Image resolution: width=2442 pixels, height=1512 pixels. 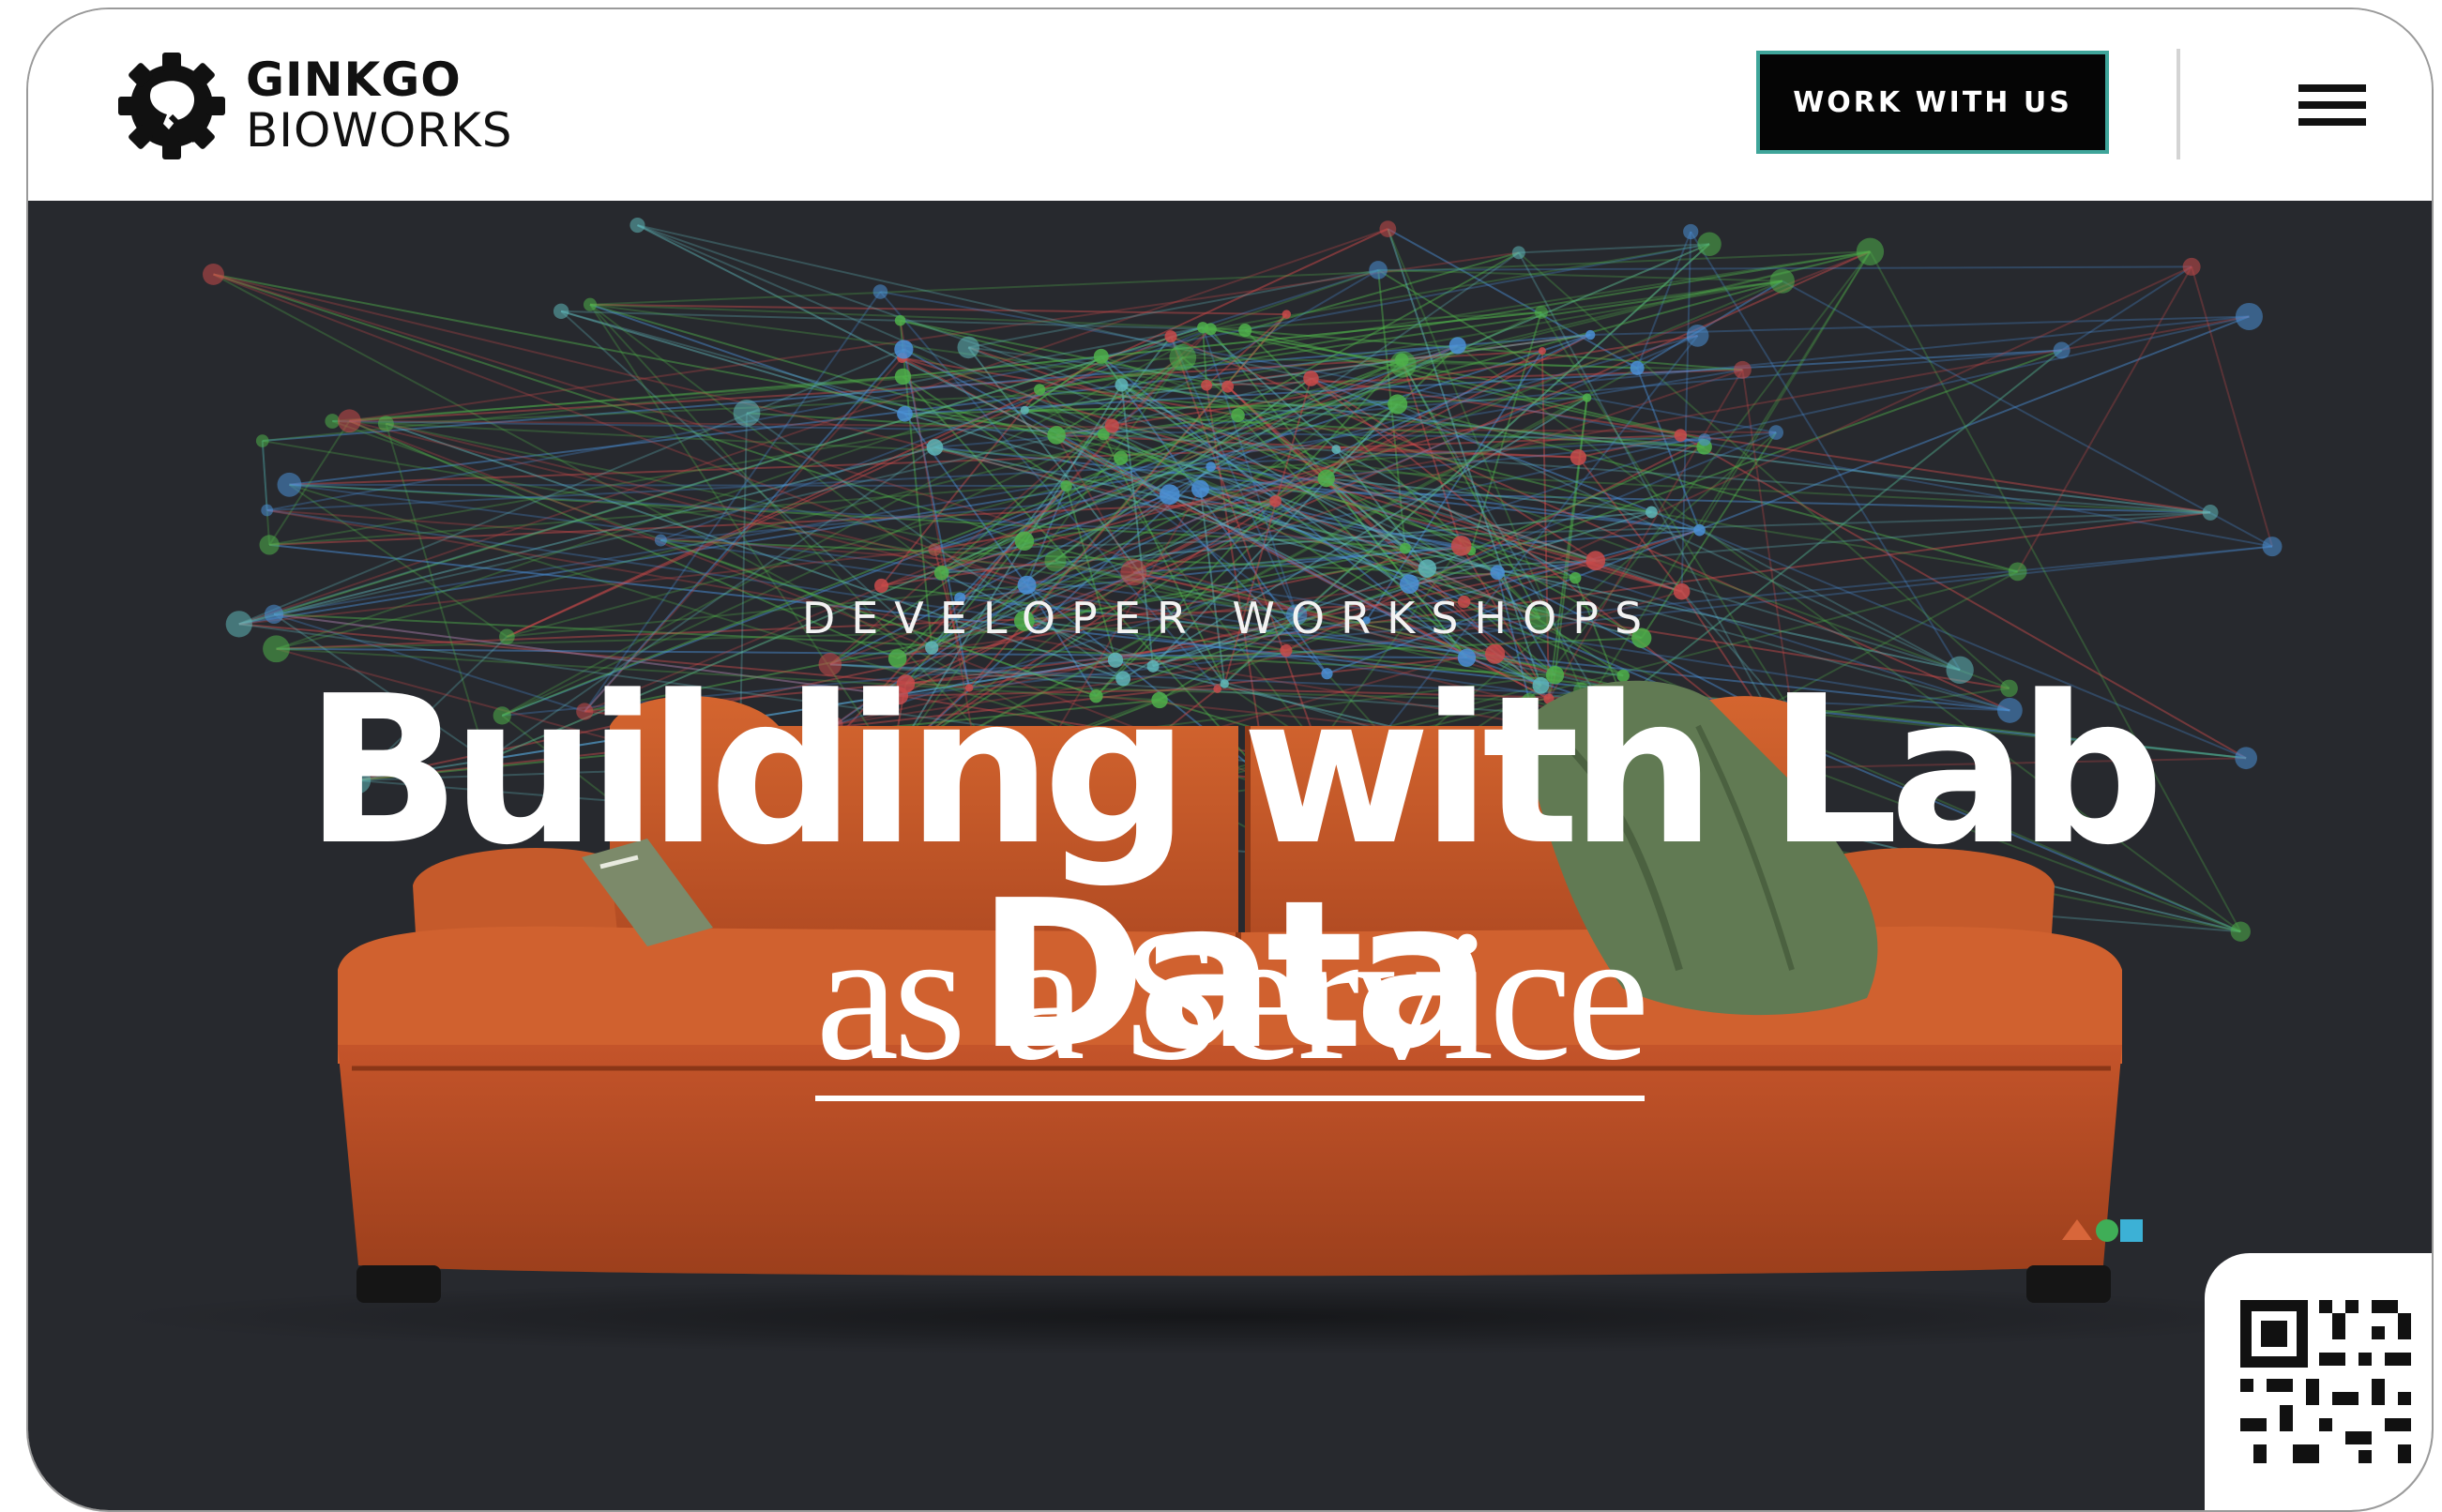 What do you see at coordinates (1220, 1316) in the screenshot?
I see `floor-shadow` at bounding box center [1220, 1316].